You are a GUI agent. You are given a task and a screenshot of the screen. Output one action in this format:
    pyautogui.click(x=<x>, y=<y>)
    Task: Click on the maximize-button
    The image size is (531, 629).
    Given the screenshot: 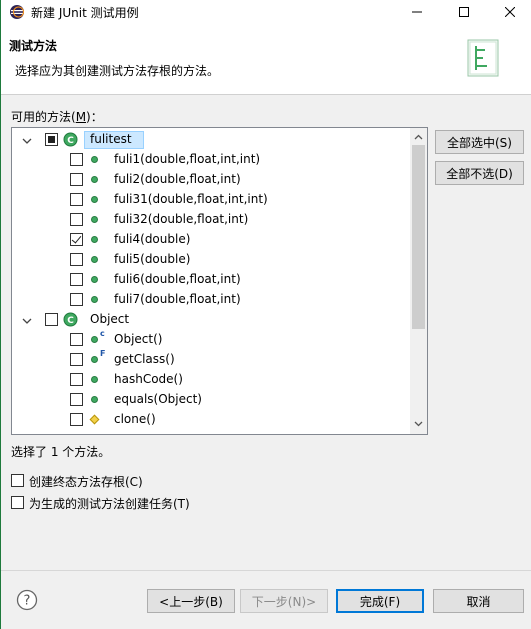 What is the action you would take?
    pyautogui.click(x=464, y=12)
    